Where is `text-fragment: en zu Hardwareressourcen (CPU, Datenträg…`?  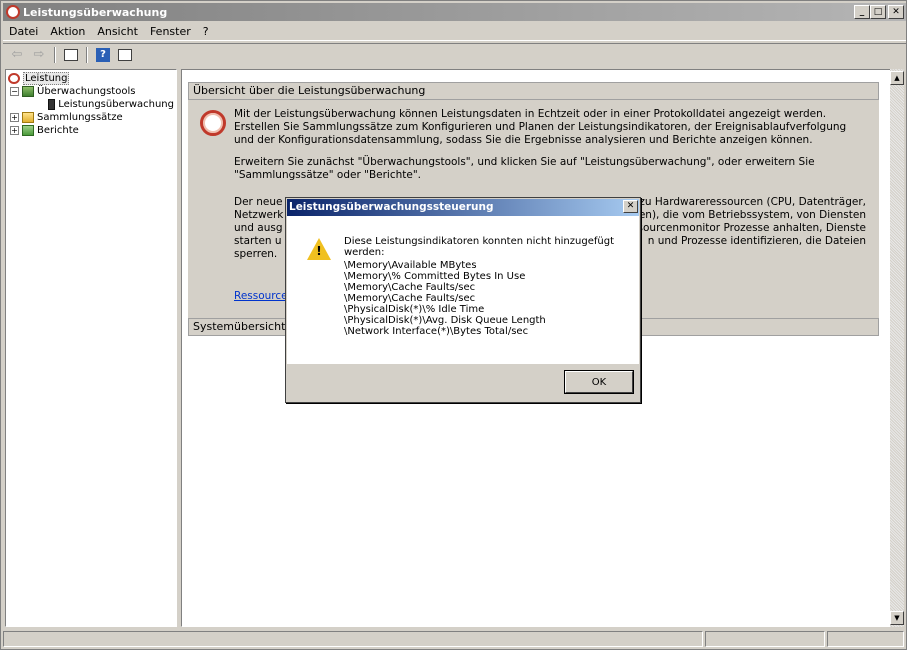 text-fragment: en zu Hardwareressourcen (CPU, Datenträg… is located at coordinates (744, 202).